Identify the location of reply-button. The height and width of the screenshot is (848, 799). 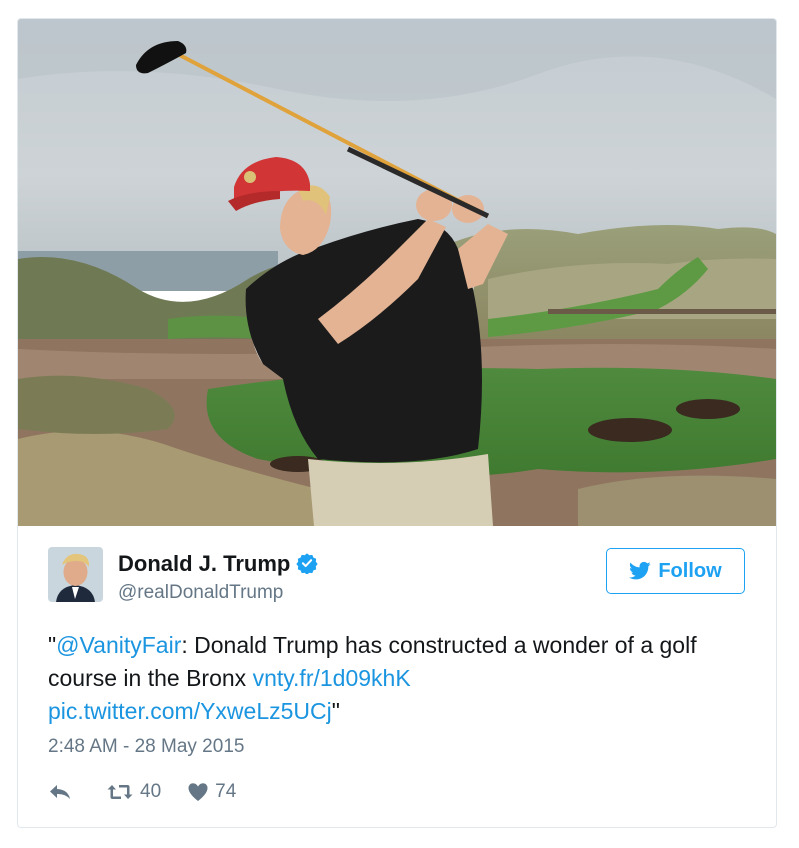
(60, 792).